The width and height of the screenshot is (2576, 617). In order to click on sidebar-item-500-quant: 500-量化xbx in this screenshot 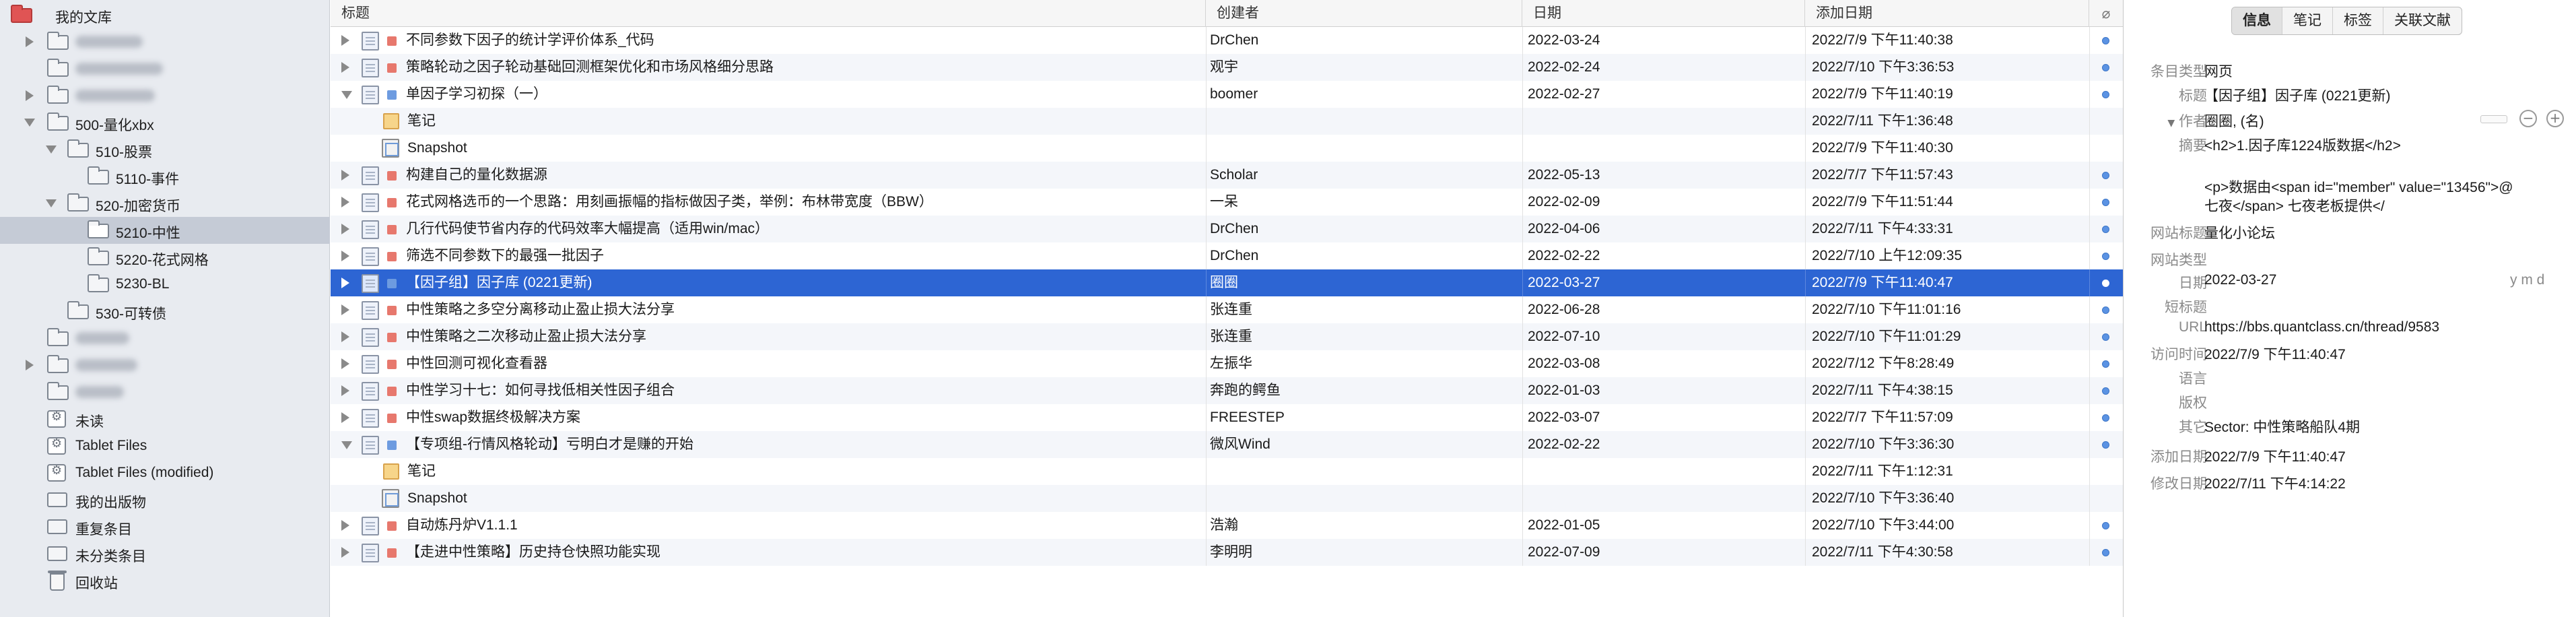, I will do `click(165, 122)`.